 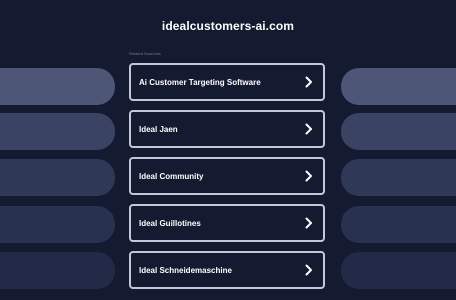 What do you see at coordinates (185, 270) in the screenshot?
I see `related-link-label: Ideal Schneidemaschine` at bounding box center [185, 270].